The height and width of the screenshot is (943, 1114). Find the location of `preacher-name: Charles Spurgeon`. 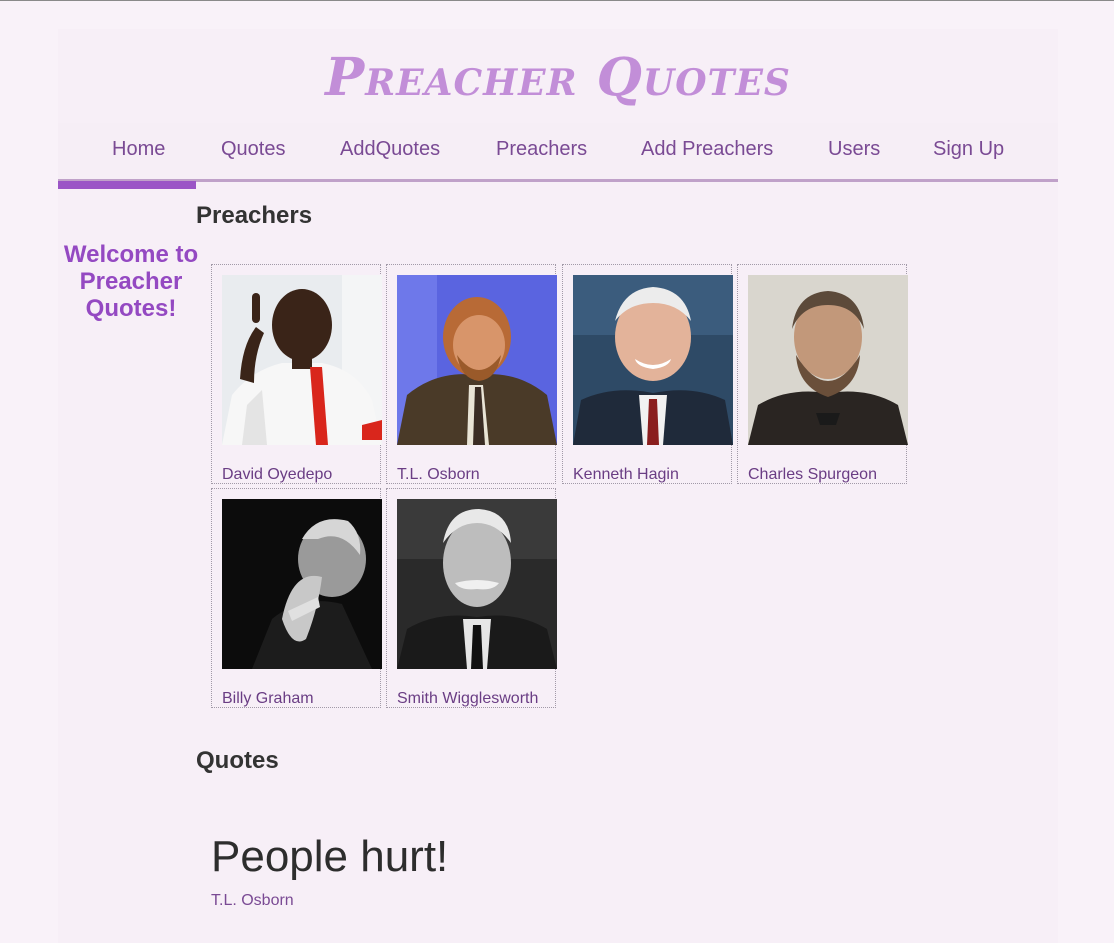

preacher-name: Charles Spurgeon is located at coordinates (812, 475).